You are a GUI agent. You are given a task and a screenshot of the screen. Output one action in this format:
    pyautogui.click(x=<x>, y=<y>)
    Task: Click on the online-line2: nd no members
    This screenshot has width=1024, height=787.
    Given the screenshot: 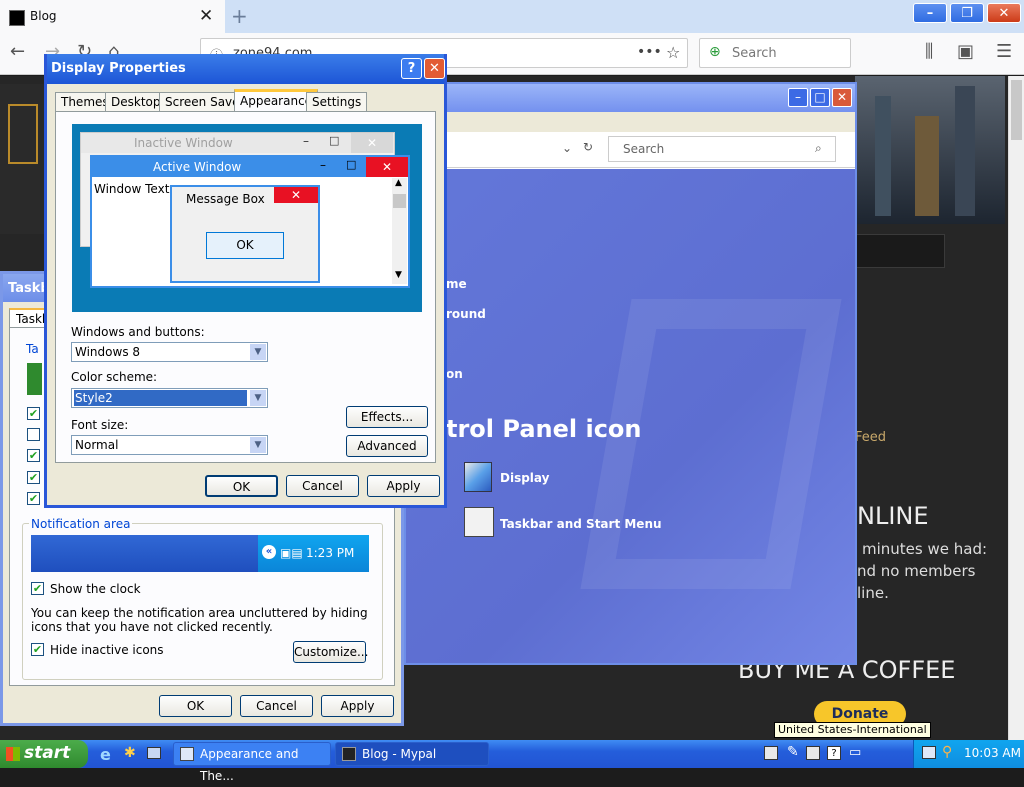 What is the action you would take?
    pyautogui.click(x=916, y=571)
    